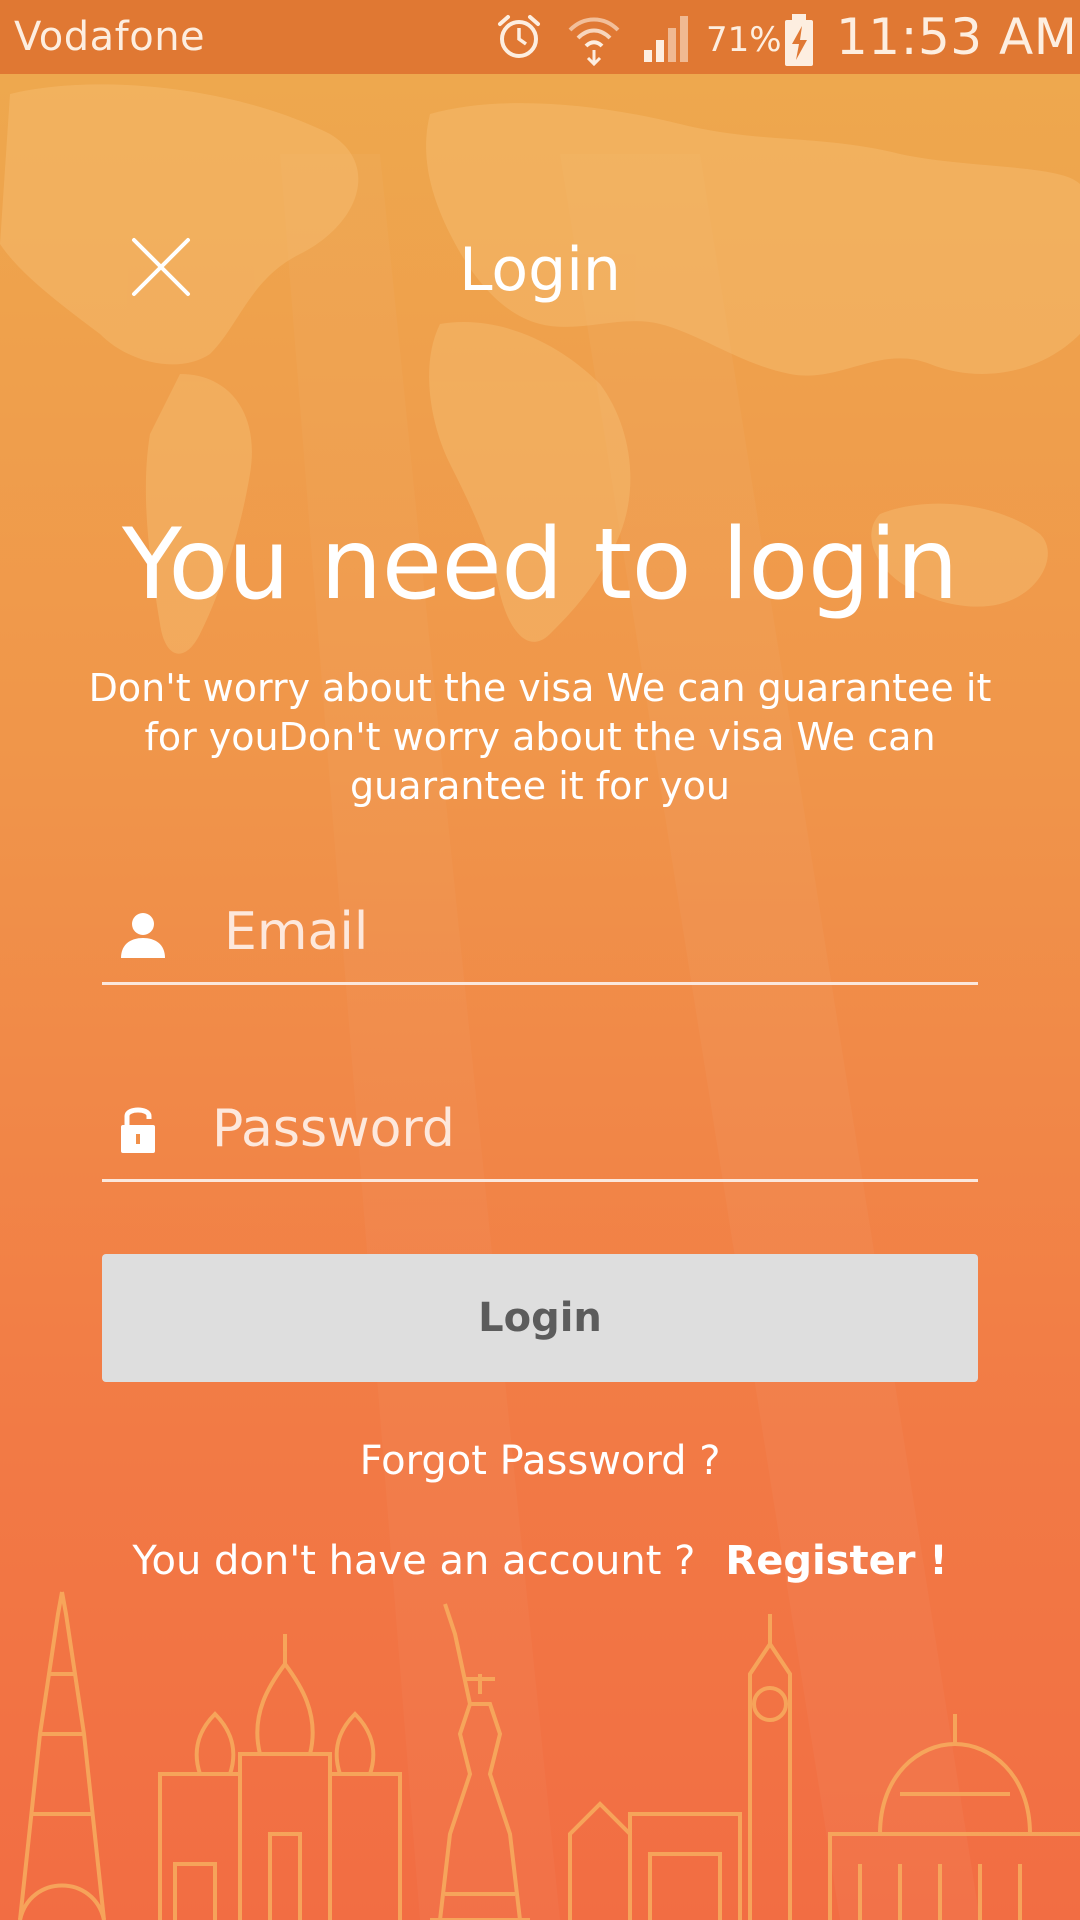 The width and height of the screenshot is (1080, 1920). I want to click on password-field, so click(540, 1132).